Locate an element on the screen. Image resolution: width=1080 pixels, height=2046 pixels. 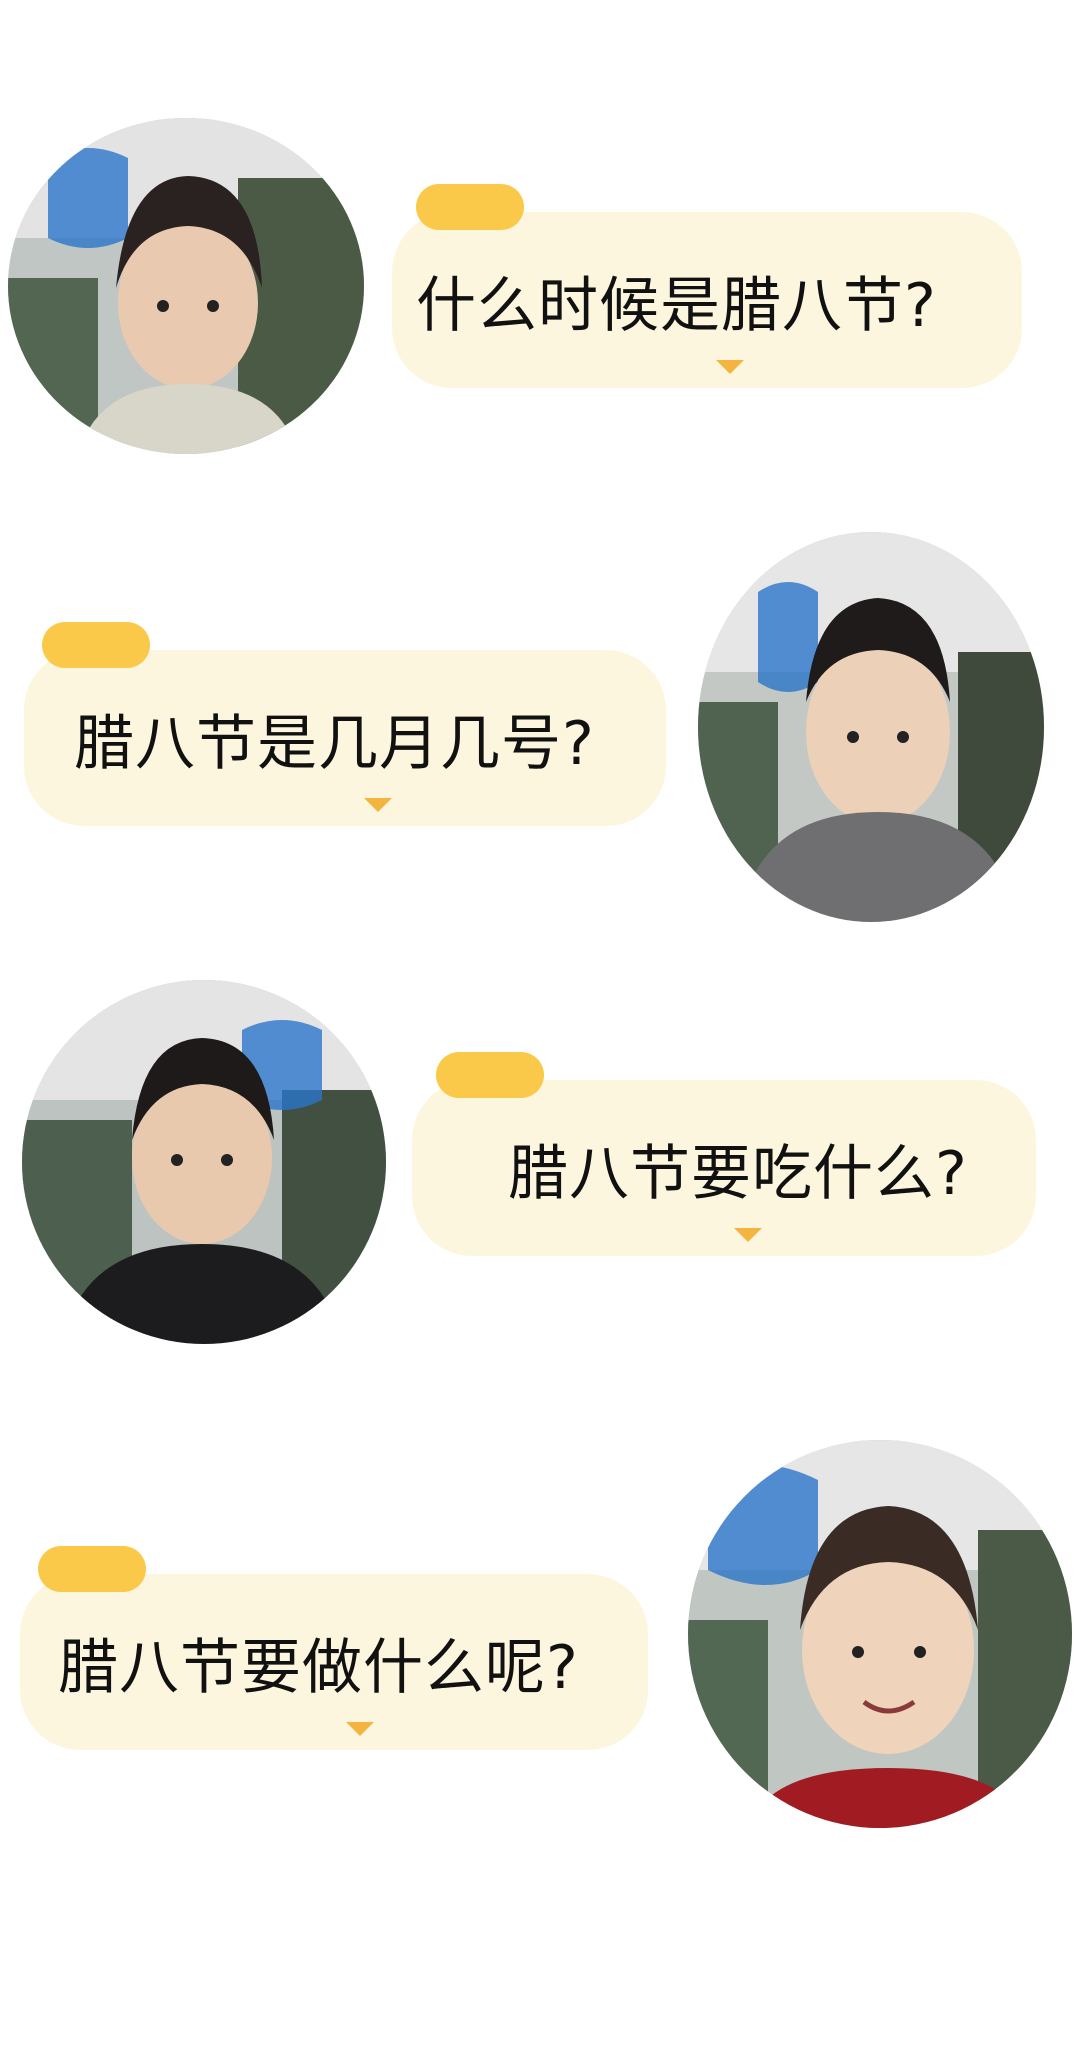
question-text: 什么时候是腊八节? is located at coordinates (676, 305).